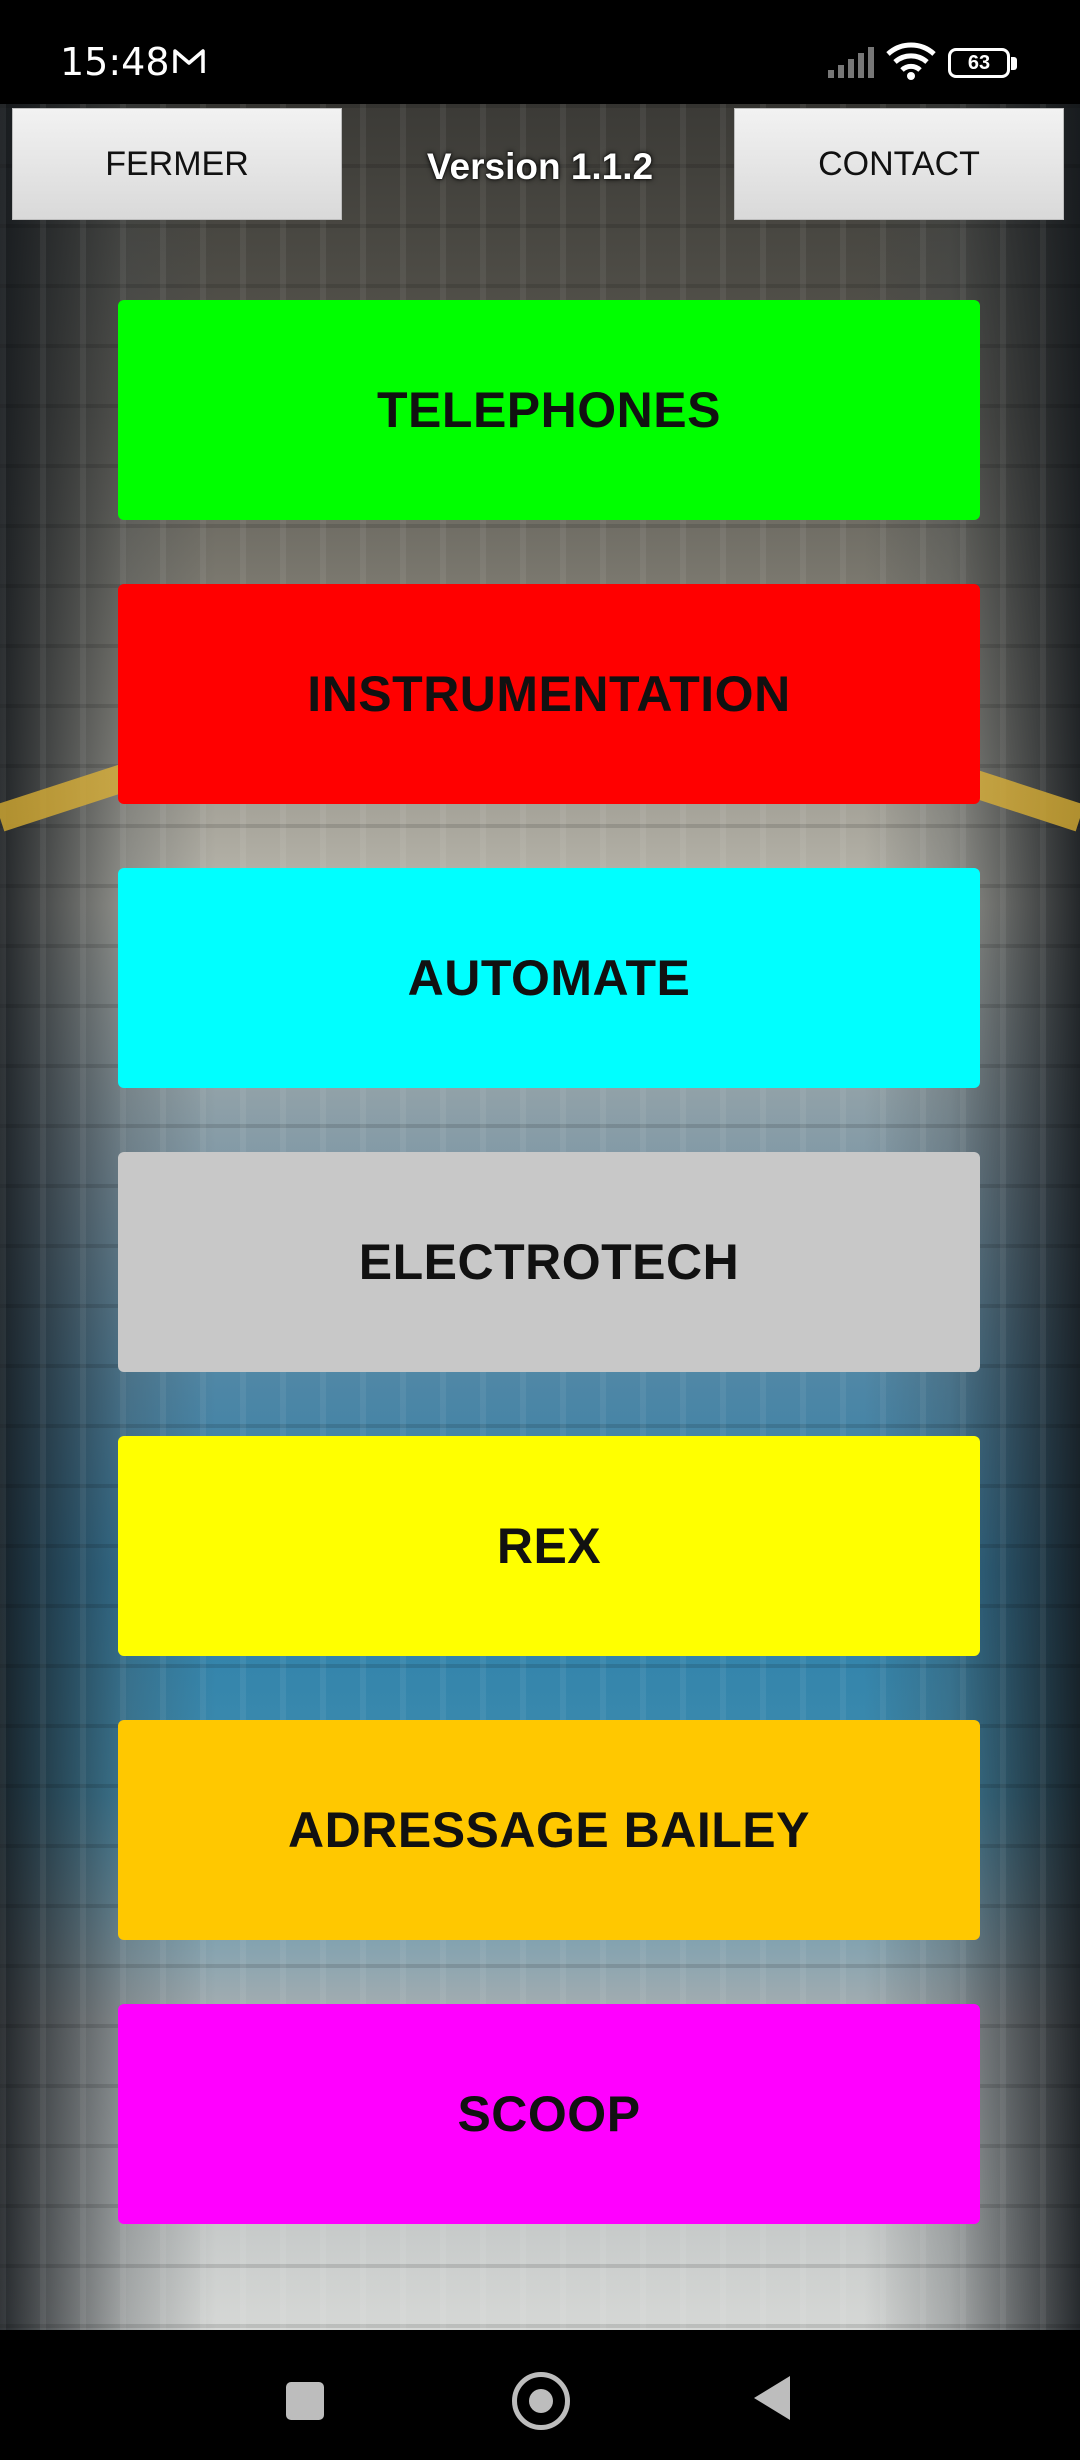 The image size is (1080, 2460). I want to click on battery-icon: 63, so click(983, 65).